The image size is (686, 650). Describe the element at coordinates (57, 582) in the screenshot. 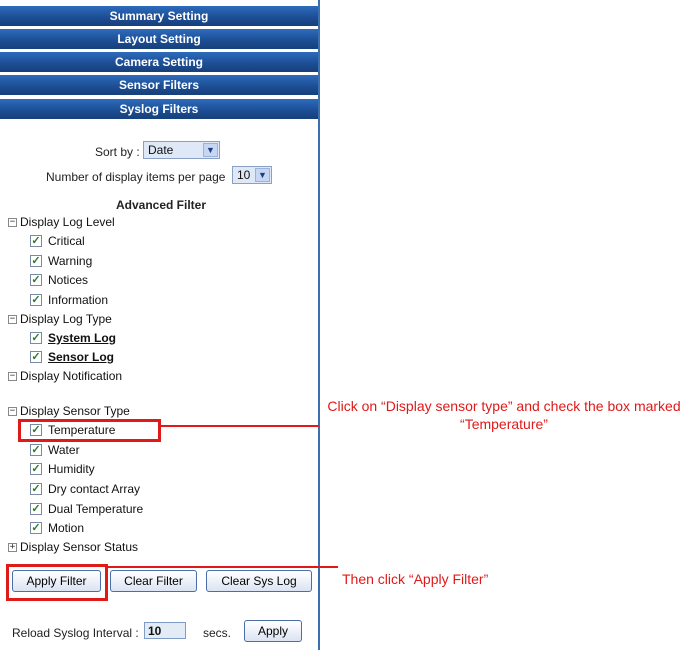

I see `highlight-apply-filter` at that location.